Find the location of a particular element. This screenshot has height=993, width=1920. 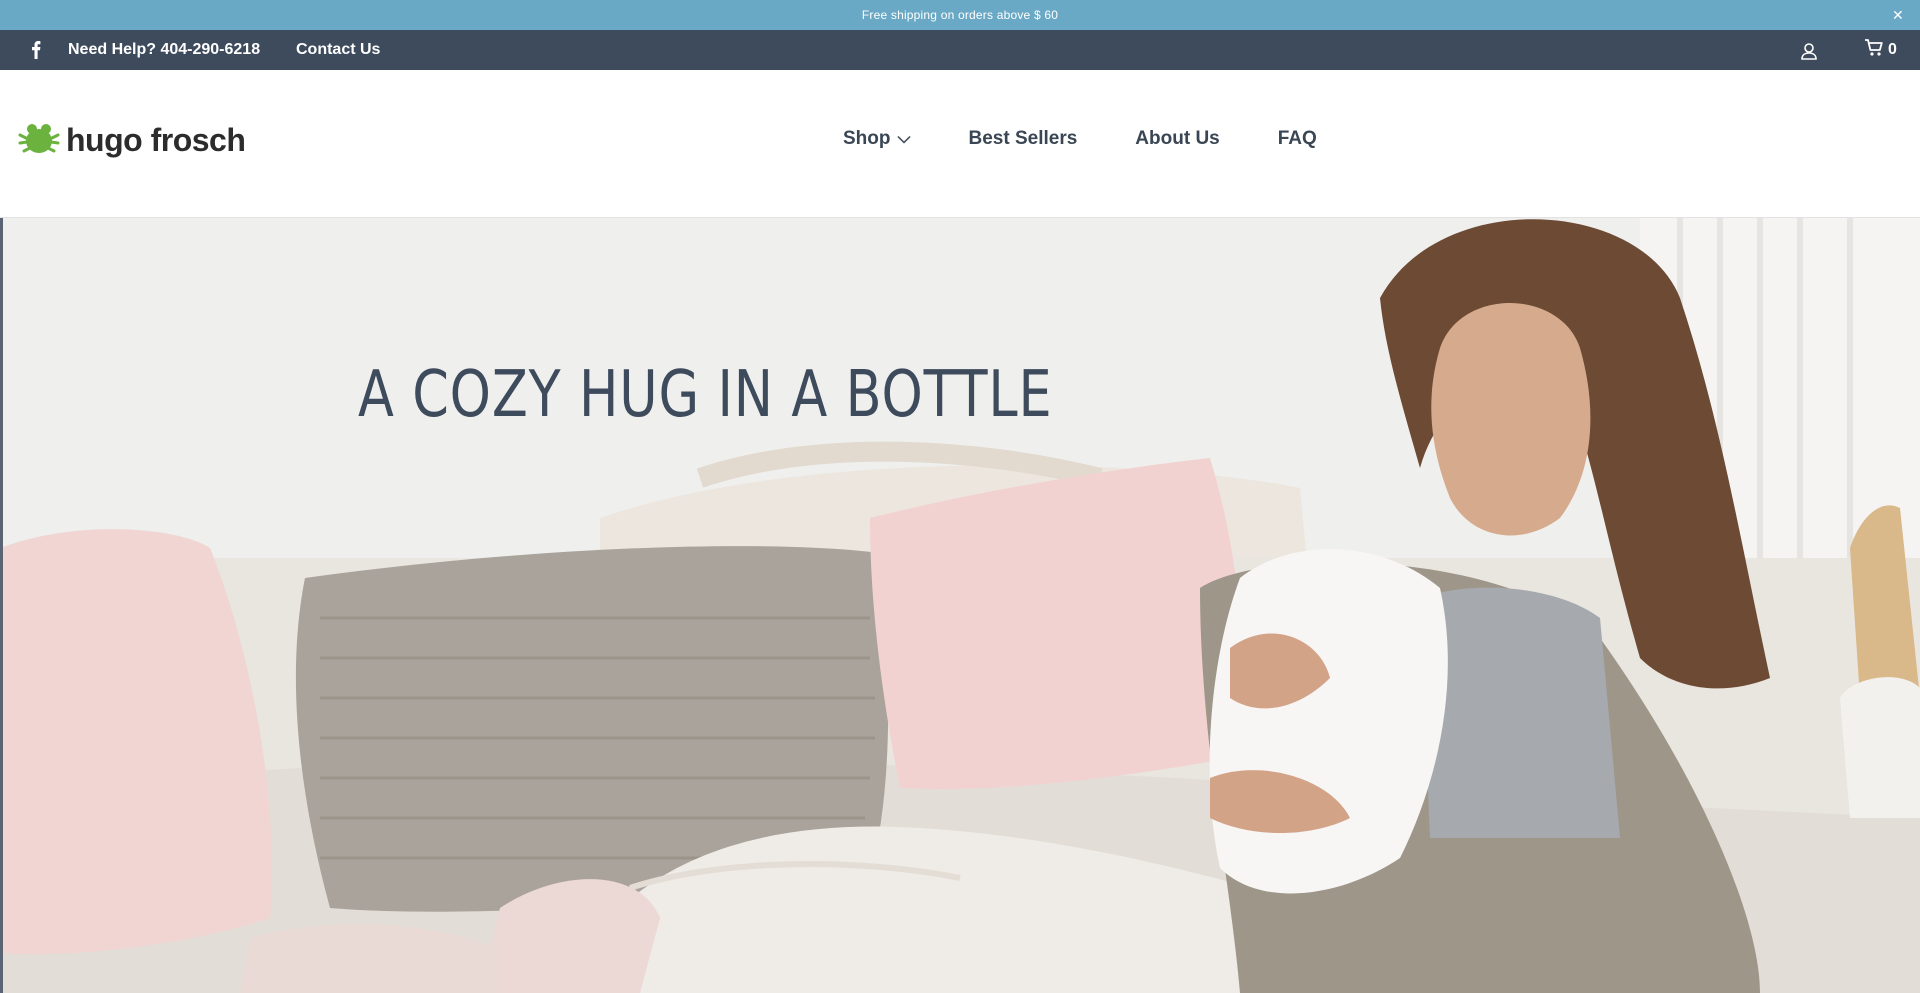

announcement-text: Free shipping on orders above $ 60 is located at coordinates (960, 15).